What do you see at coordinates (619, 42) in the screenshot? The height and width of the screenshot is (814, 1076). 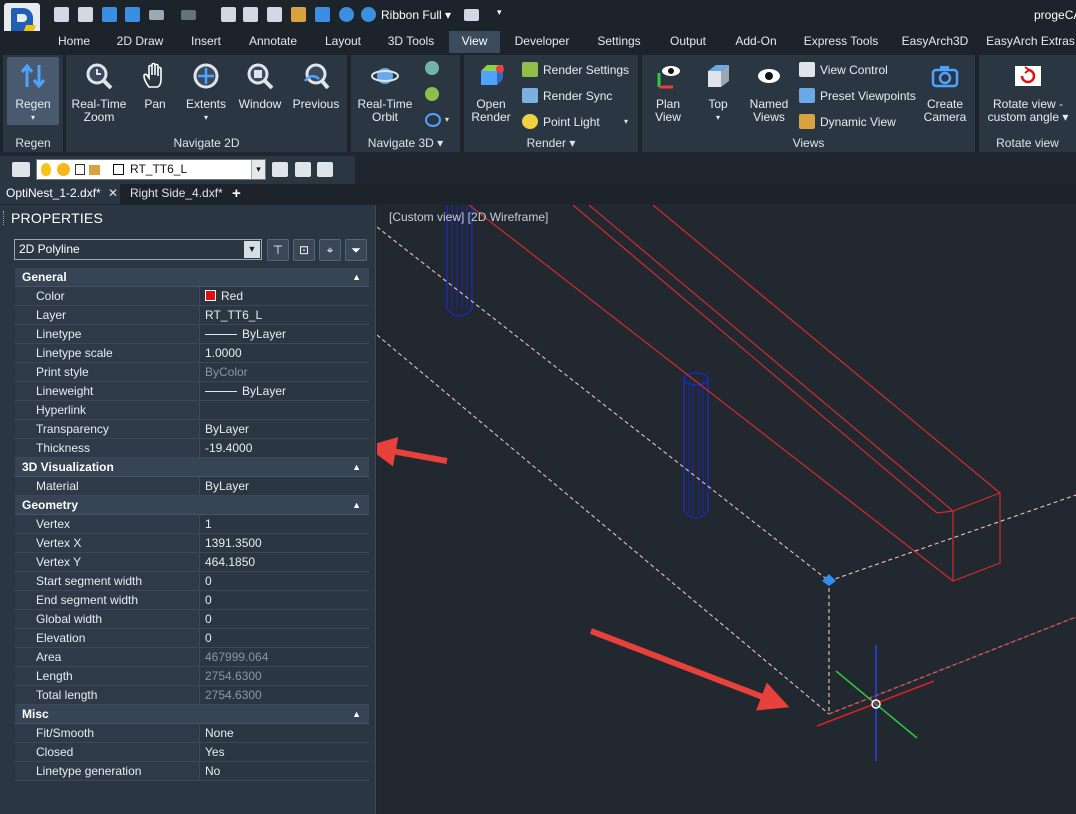 I see `tab-settings: Settings` at bounding box center [619, 42].